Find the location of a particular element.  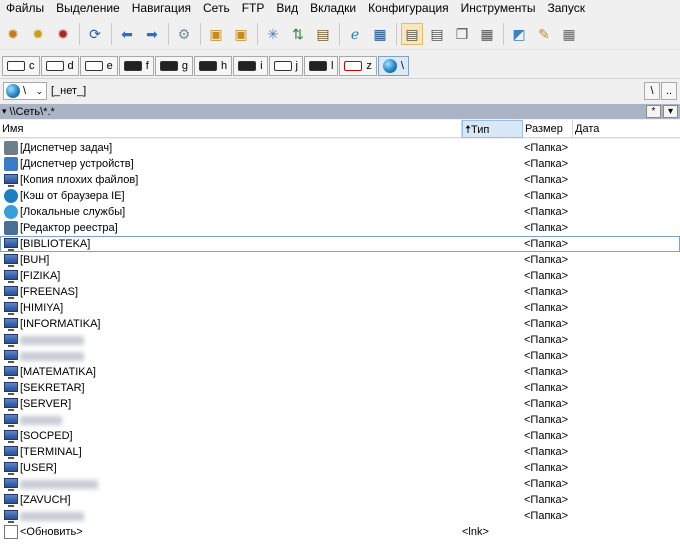

usb-drive-icon is located at coordinates (247, 65).